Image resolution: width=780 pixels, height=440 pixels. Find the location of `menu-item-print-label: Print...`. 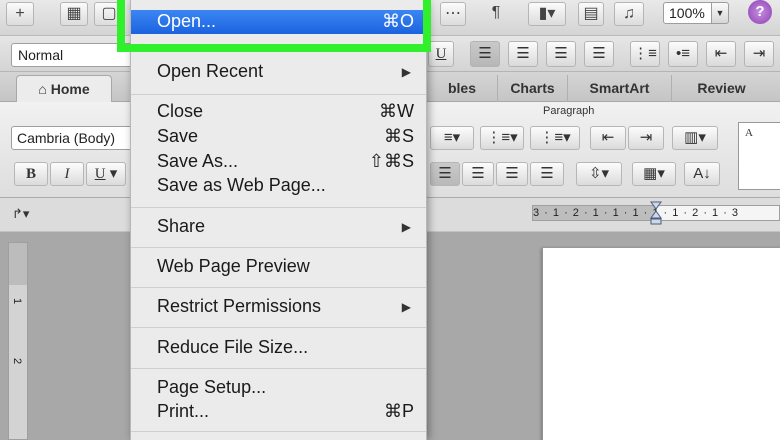

menu-item-print-label: Print... is located at coordinates (183, 411).